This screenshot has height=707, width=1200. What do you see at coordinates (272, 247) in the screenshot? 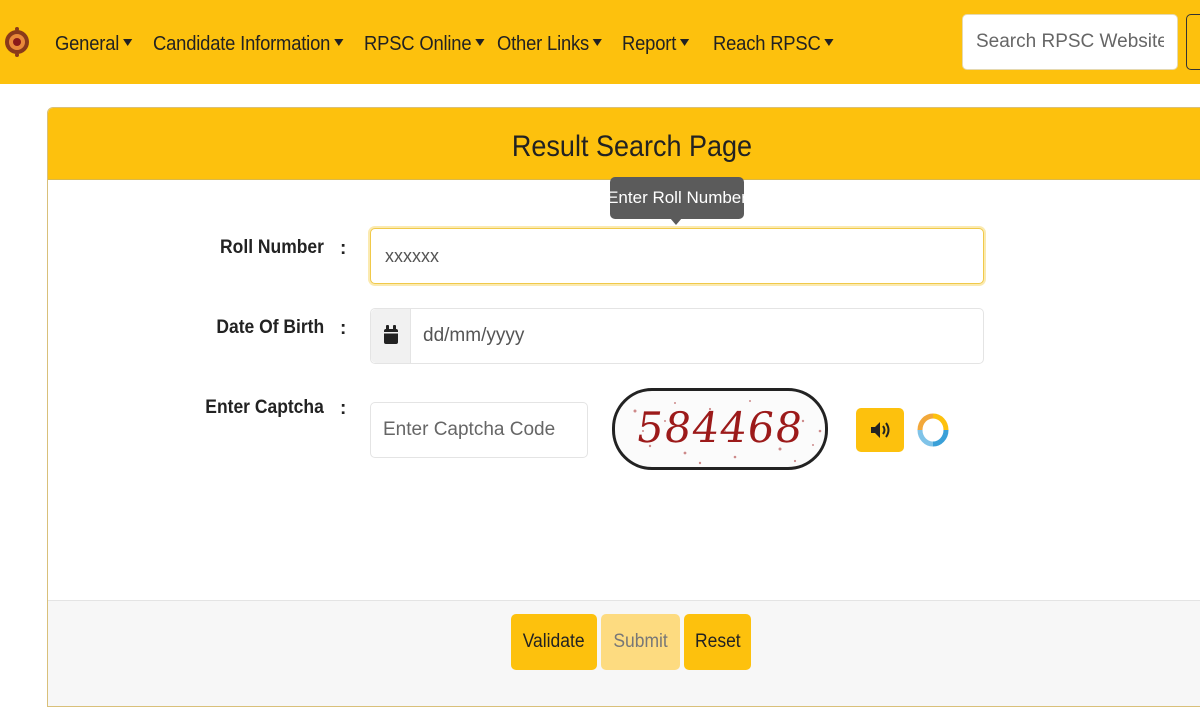
I see `roll-number-label: Roll Number` at bounding box center [272, 247].